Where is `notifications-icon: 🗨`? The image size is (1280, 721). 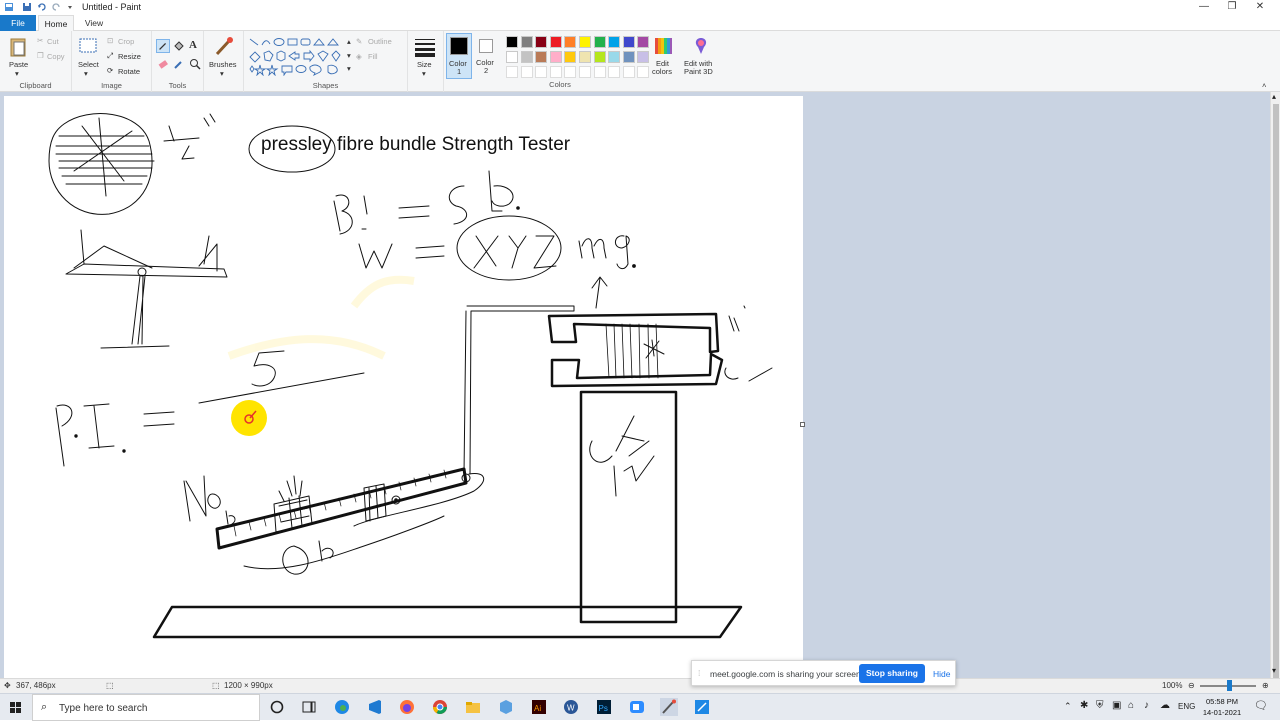
notifications-icon: 🗨 is located at coordinates (1261, 705).